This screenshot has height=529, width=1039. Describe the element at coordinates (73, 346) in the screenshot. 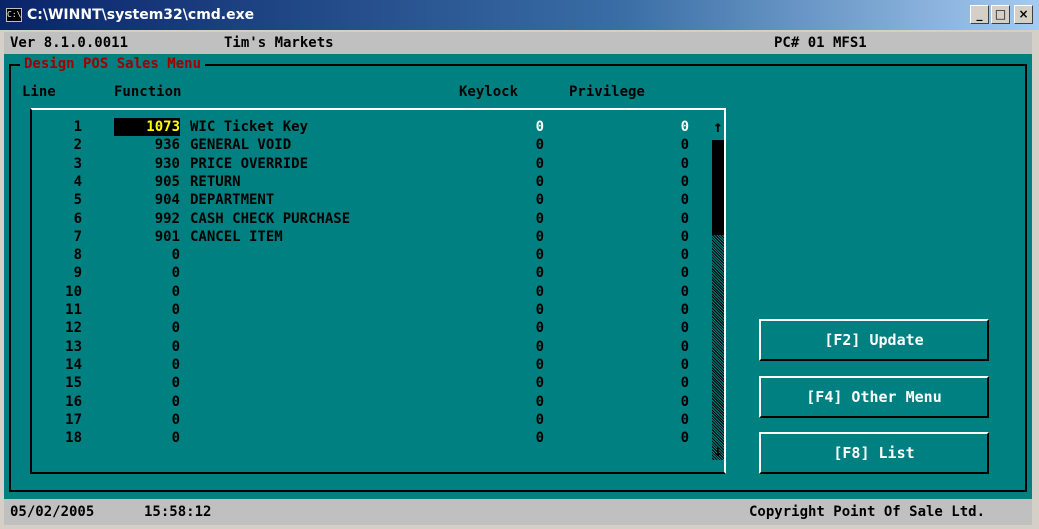

I see `row-line-number: 13` at that location.